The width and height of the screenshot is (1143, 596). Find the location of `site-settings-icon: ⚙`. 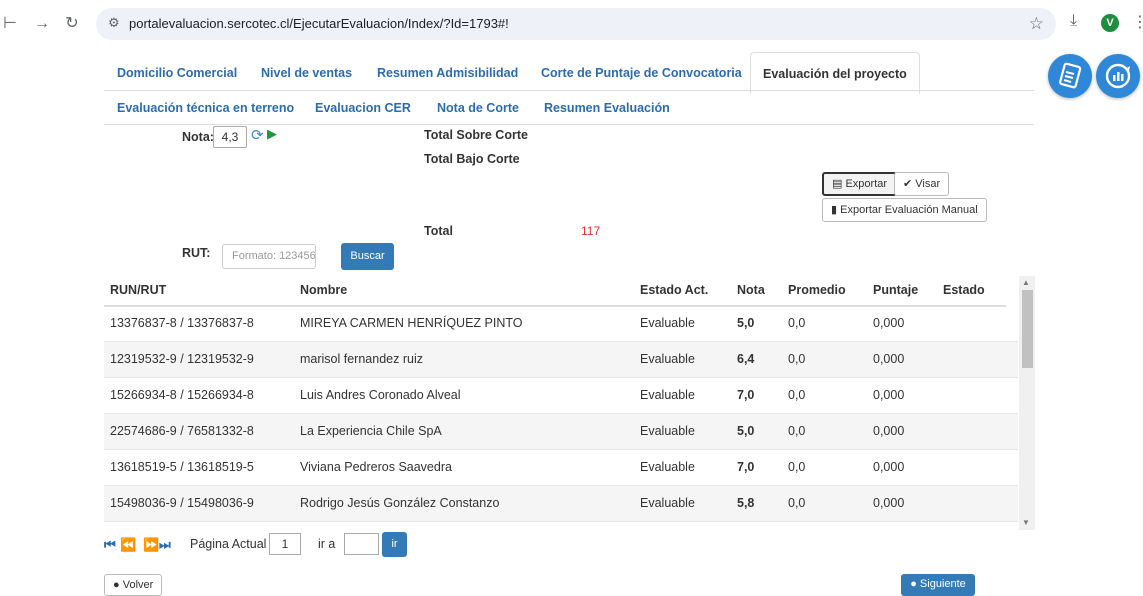

site-settings-icon: ⚙ is located at coordinates (114, 23).